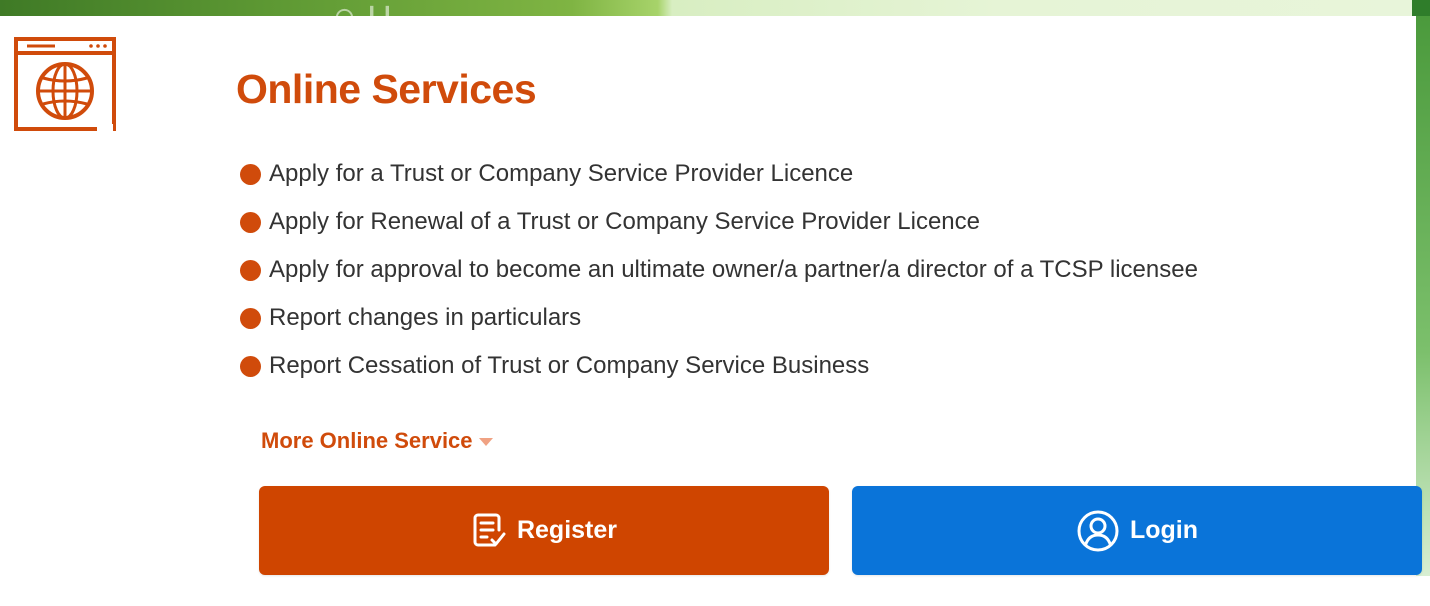 The width and height of the screenshot is (1430, 606). What do you see at coordinates (386, 89) in the screenshot?
I see `section-title: Online Services` at bounding box center [386, 89].